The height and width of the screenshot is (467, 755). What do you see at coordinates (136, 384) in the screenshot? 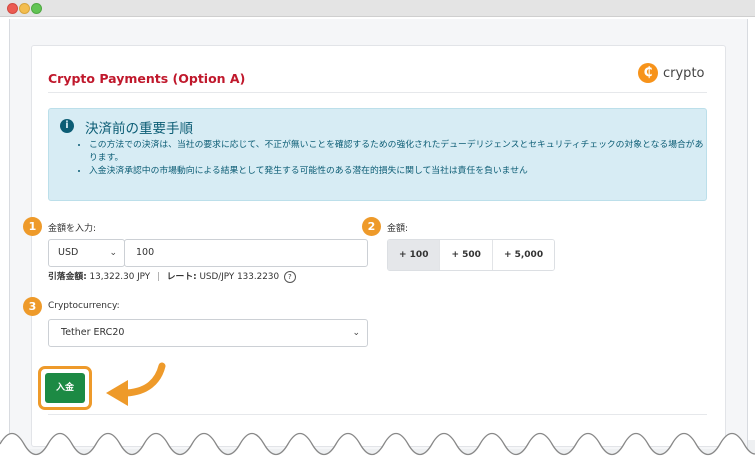
I see `curved-arrow-icon` at bounding box center [136, 384].